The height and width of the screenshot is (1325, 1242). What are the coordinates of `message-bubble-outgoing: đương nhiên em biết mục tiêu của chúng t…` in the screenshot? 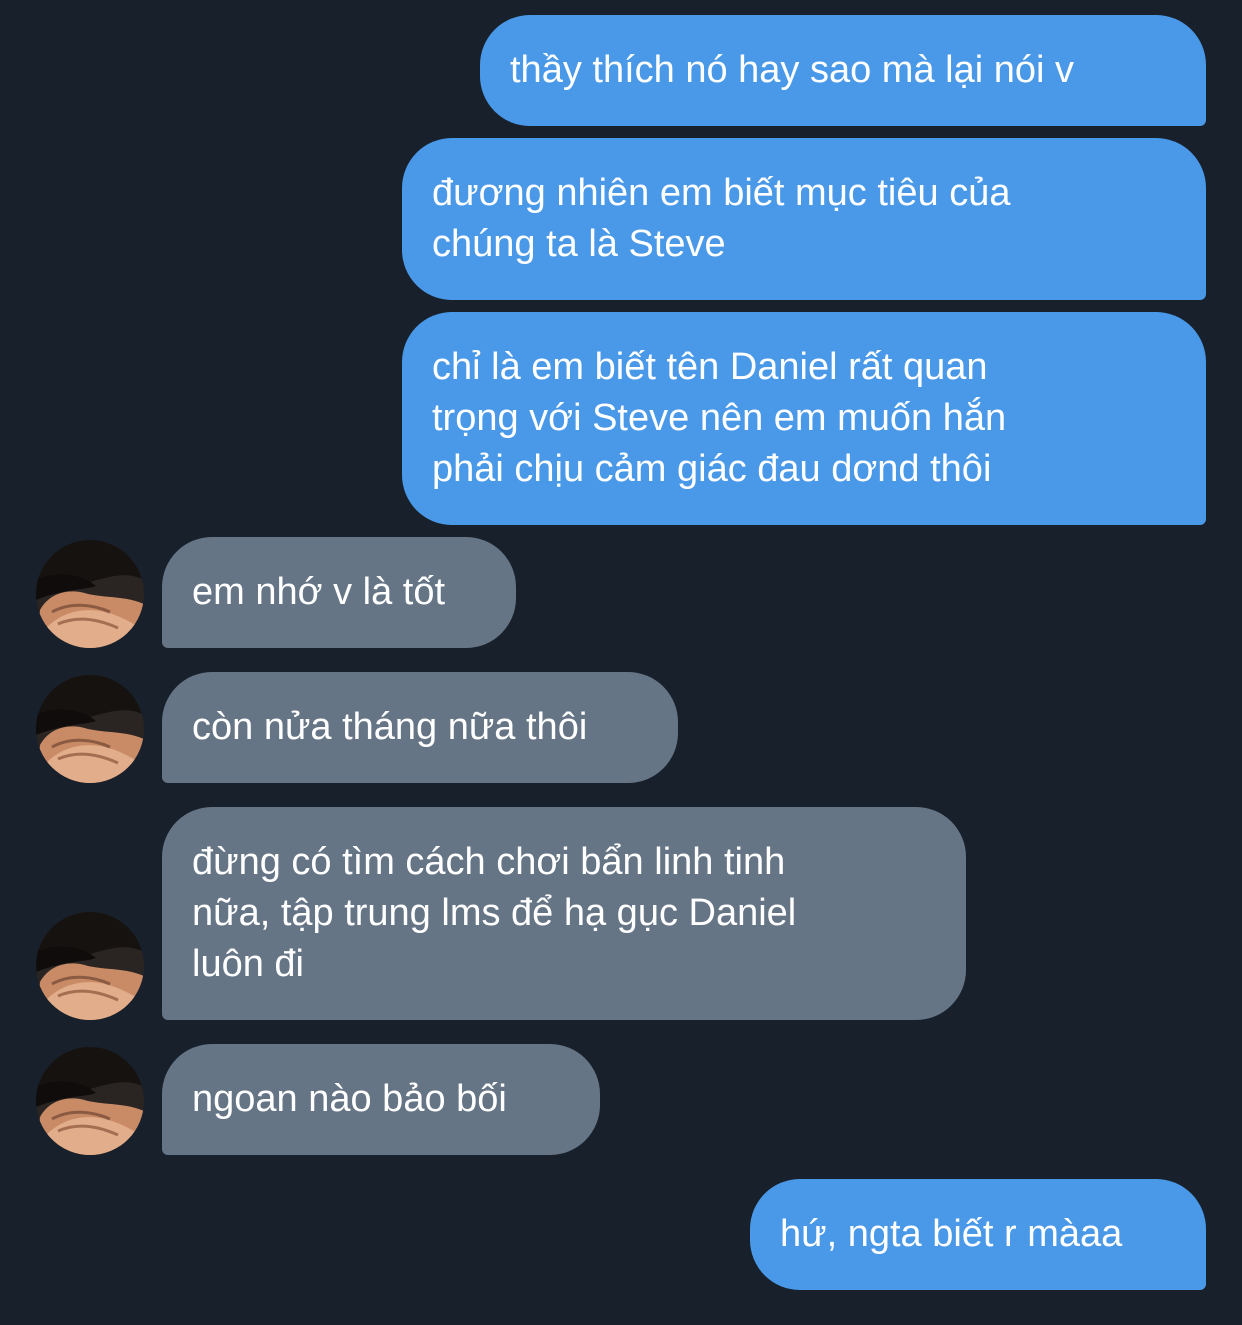 It's located at (804, 219).